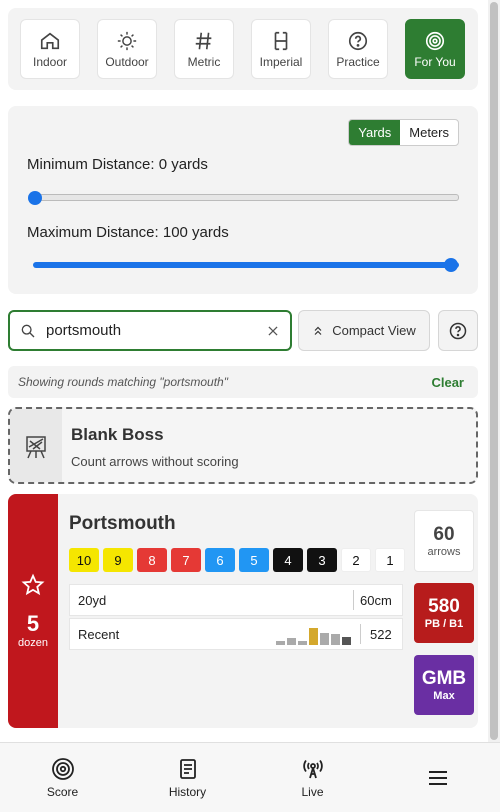 This screenshot has height=812, width=500. I want to click on filter-practice-button: Practice, so click(358, 49).